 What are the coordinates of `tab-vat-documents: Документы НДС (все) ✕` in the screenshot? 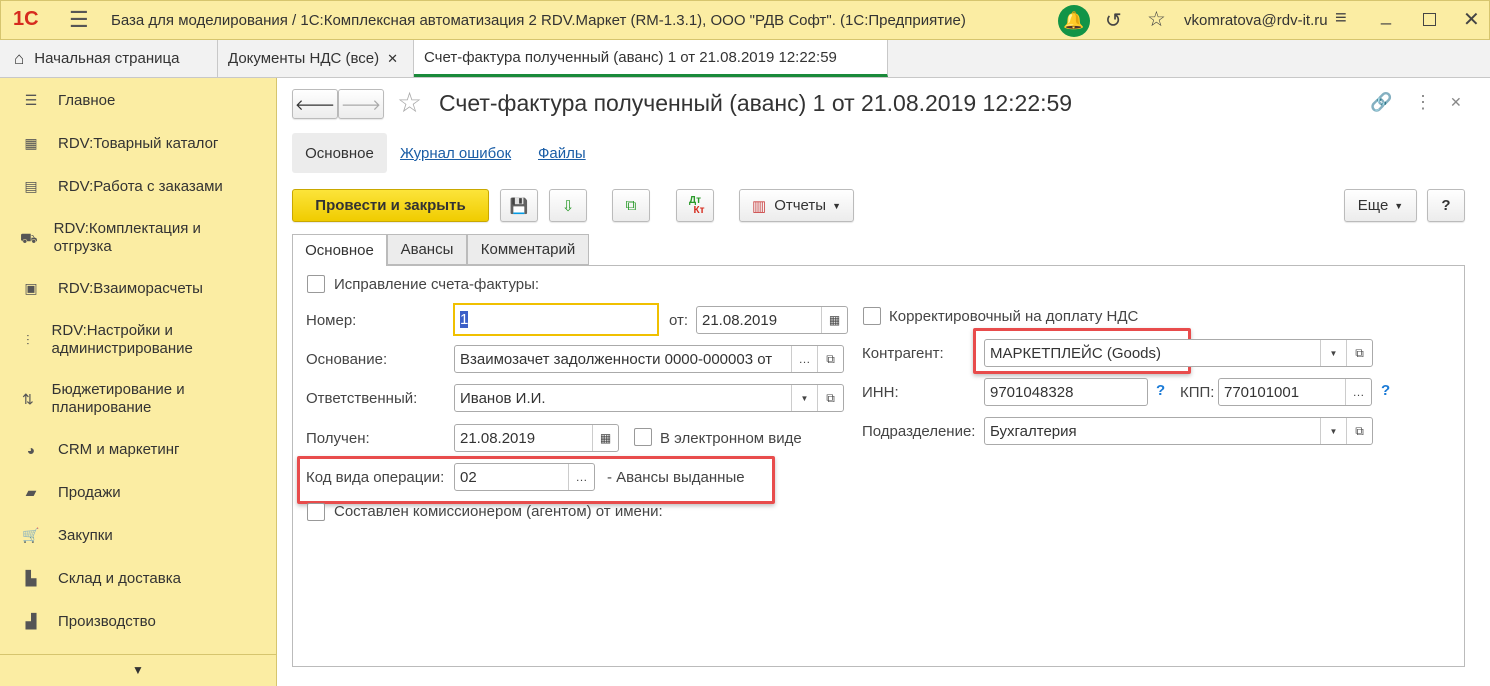 It's located at (316, 58).